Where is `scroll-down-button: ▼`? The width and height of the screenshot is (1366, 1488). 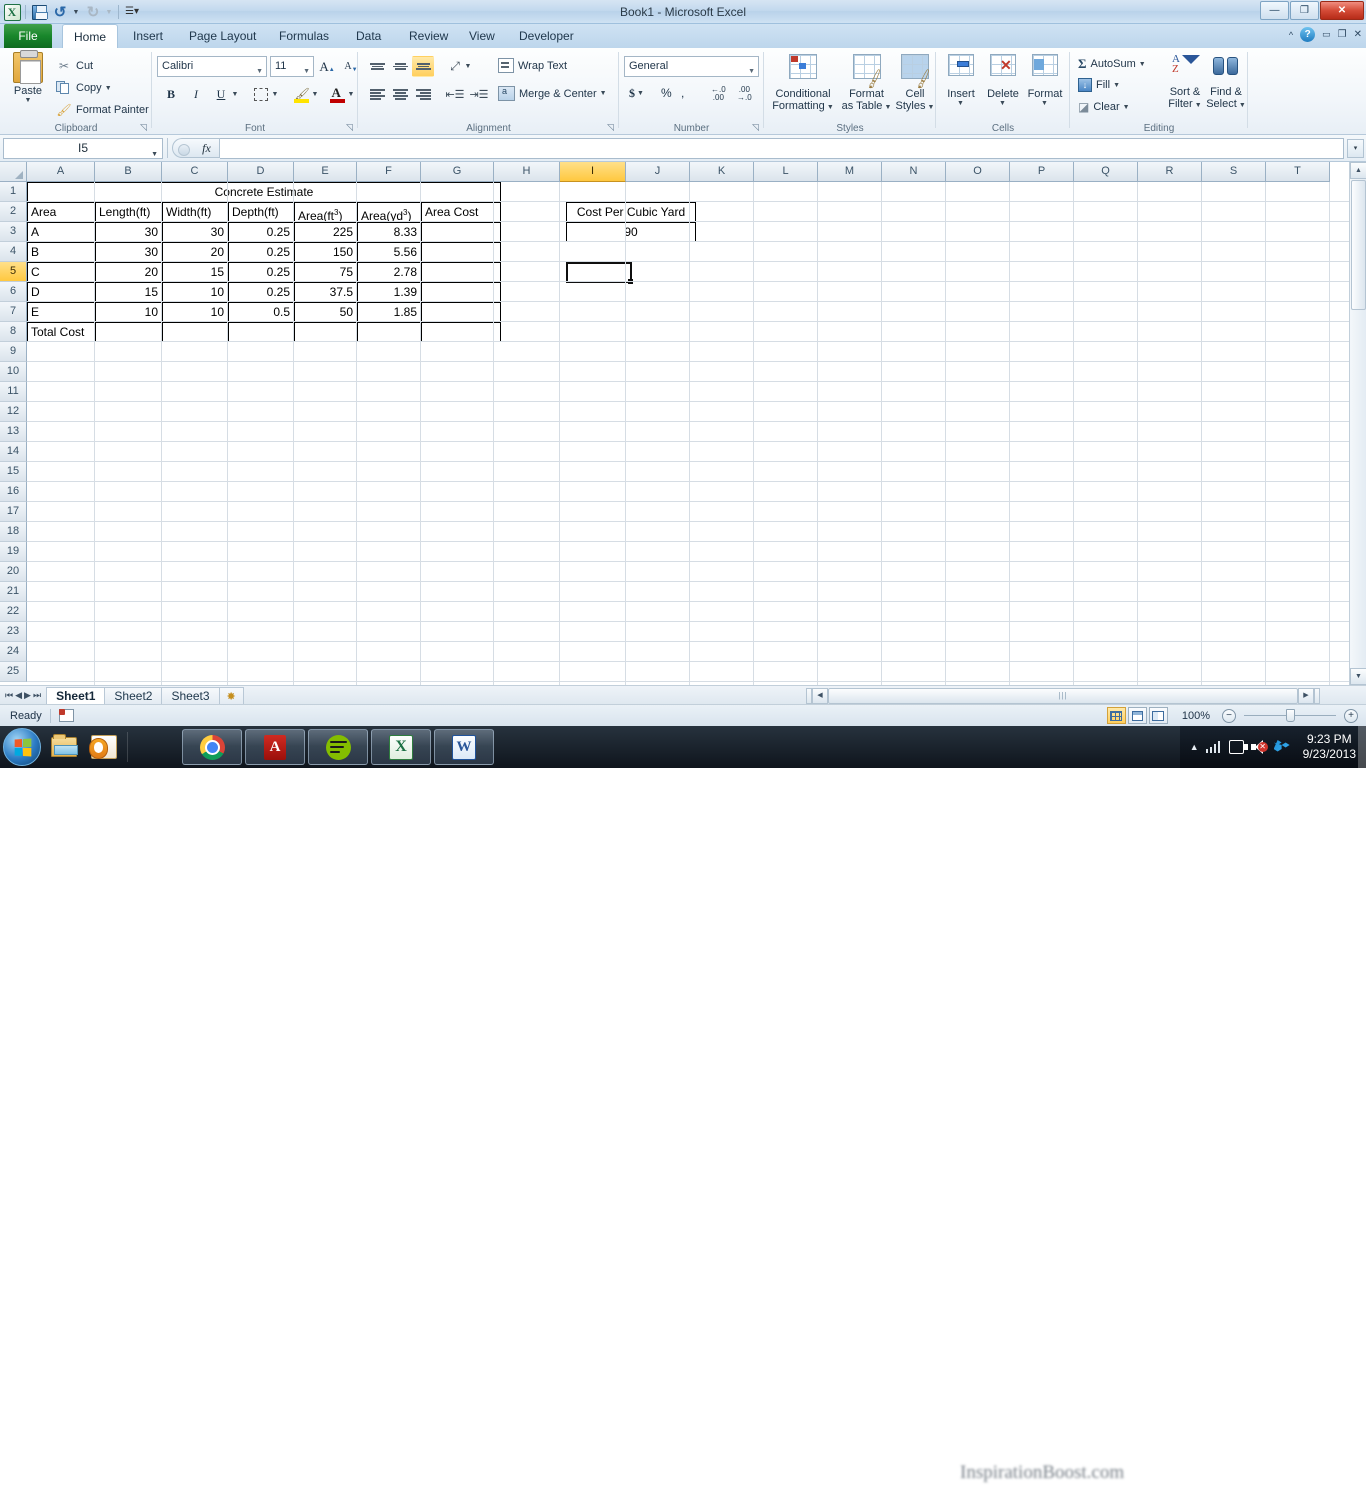 scroll-down-button: ▼ is located at coordinates (1358, 676).